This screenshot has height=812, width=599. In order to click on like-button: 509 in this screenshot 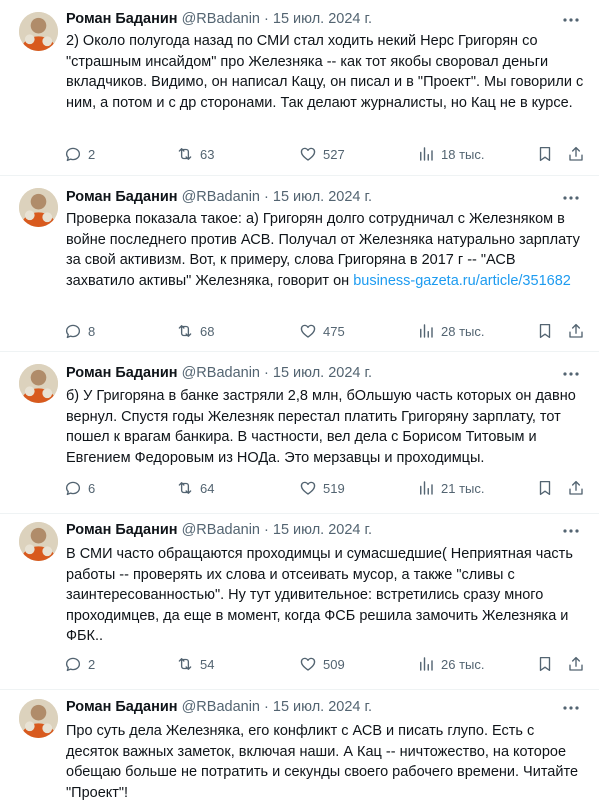, I will do `click(322, 664)`.